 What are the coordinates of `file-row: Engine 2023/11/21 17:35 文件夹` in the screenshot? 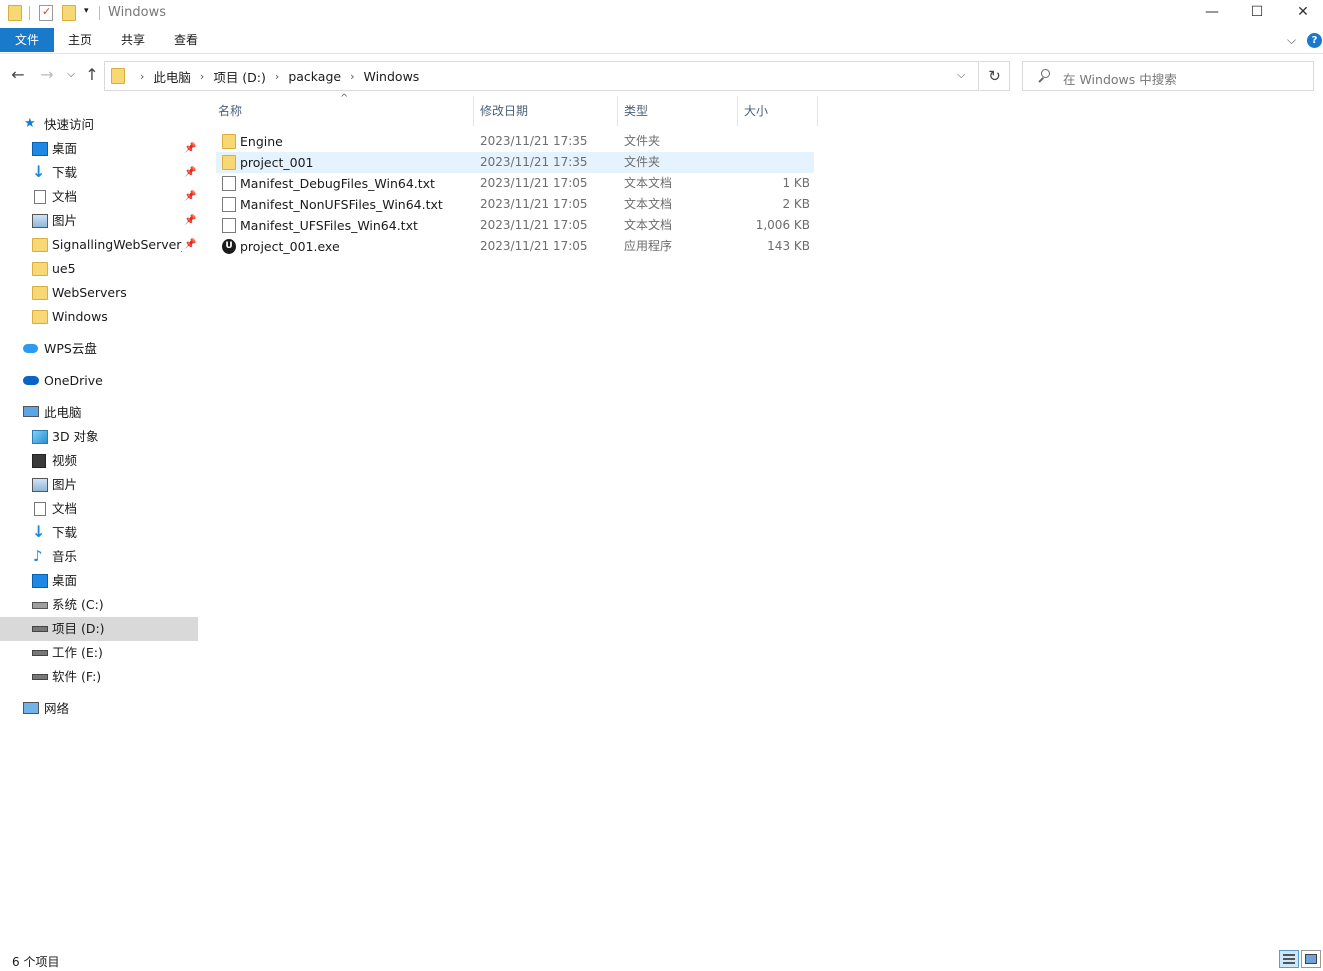 It's located at (515, 141).